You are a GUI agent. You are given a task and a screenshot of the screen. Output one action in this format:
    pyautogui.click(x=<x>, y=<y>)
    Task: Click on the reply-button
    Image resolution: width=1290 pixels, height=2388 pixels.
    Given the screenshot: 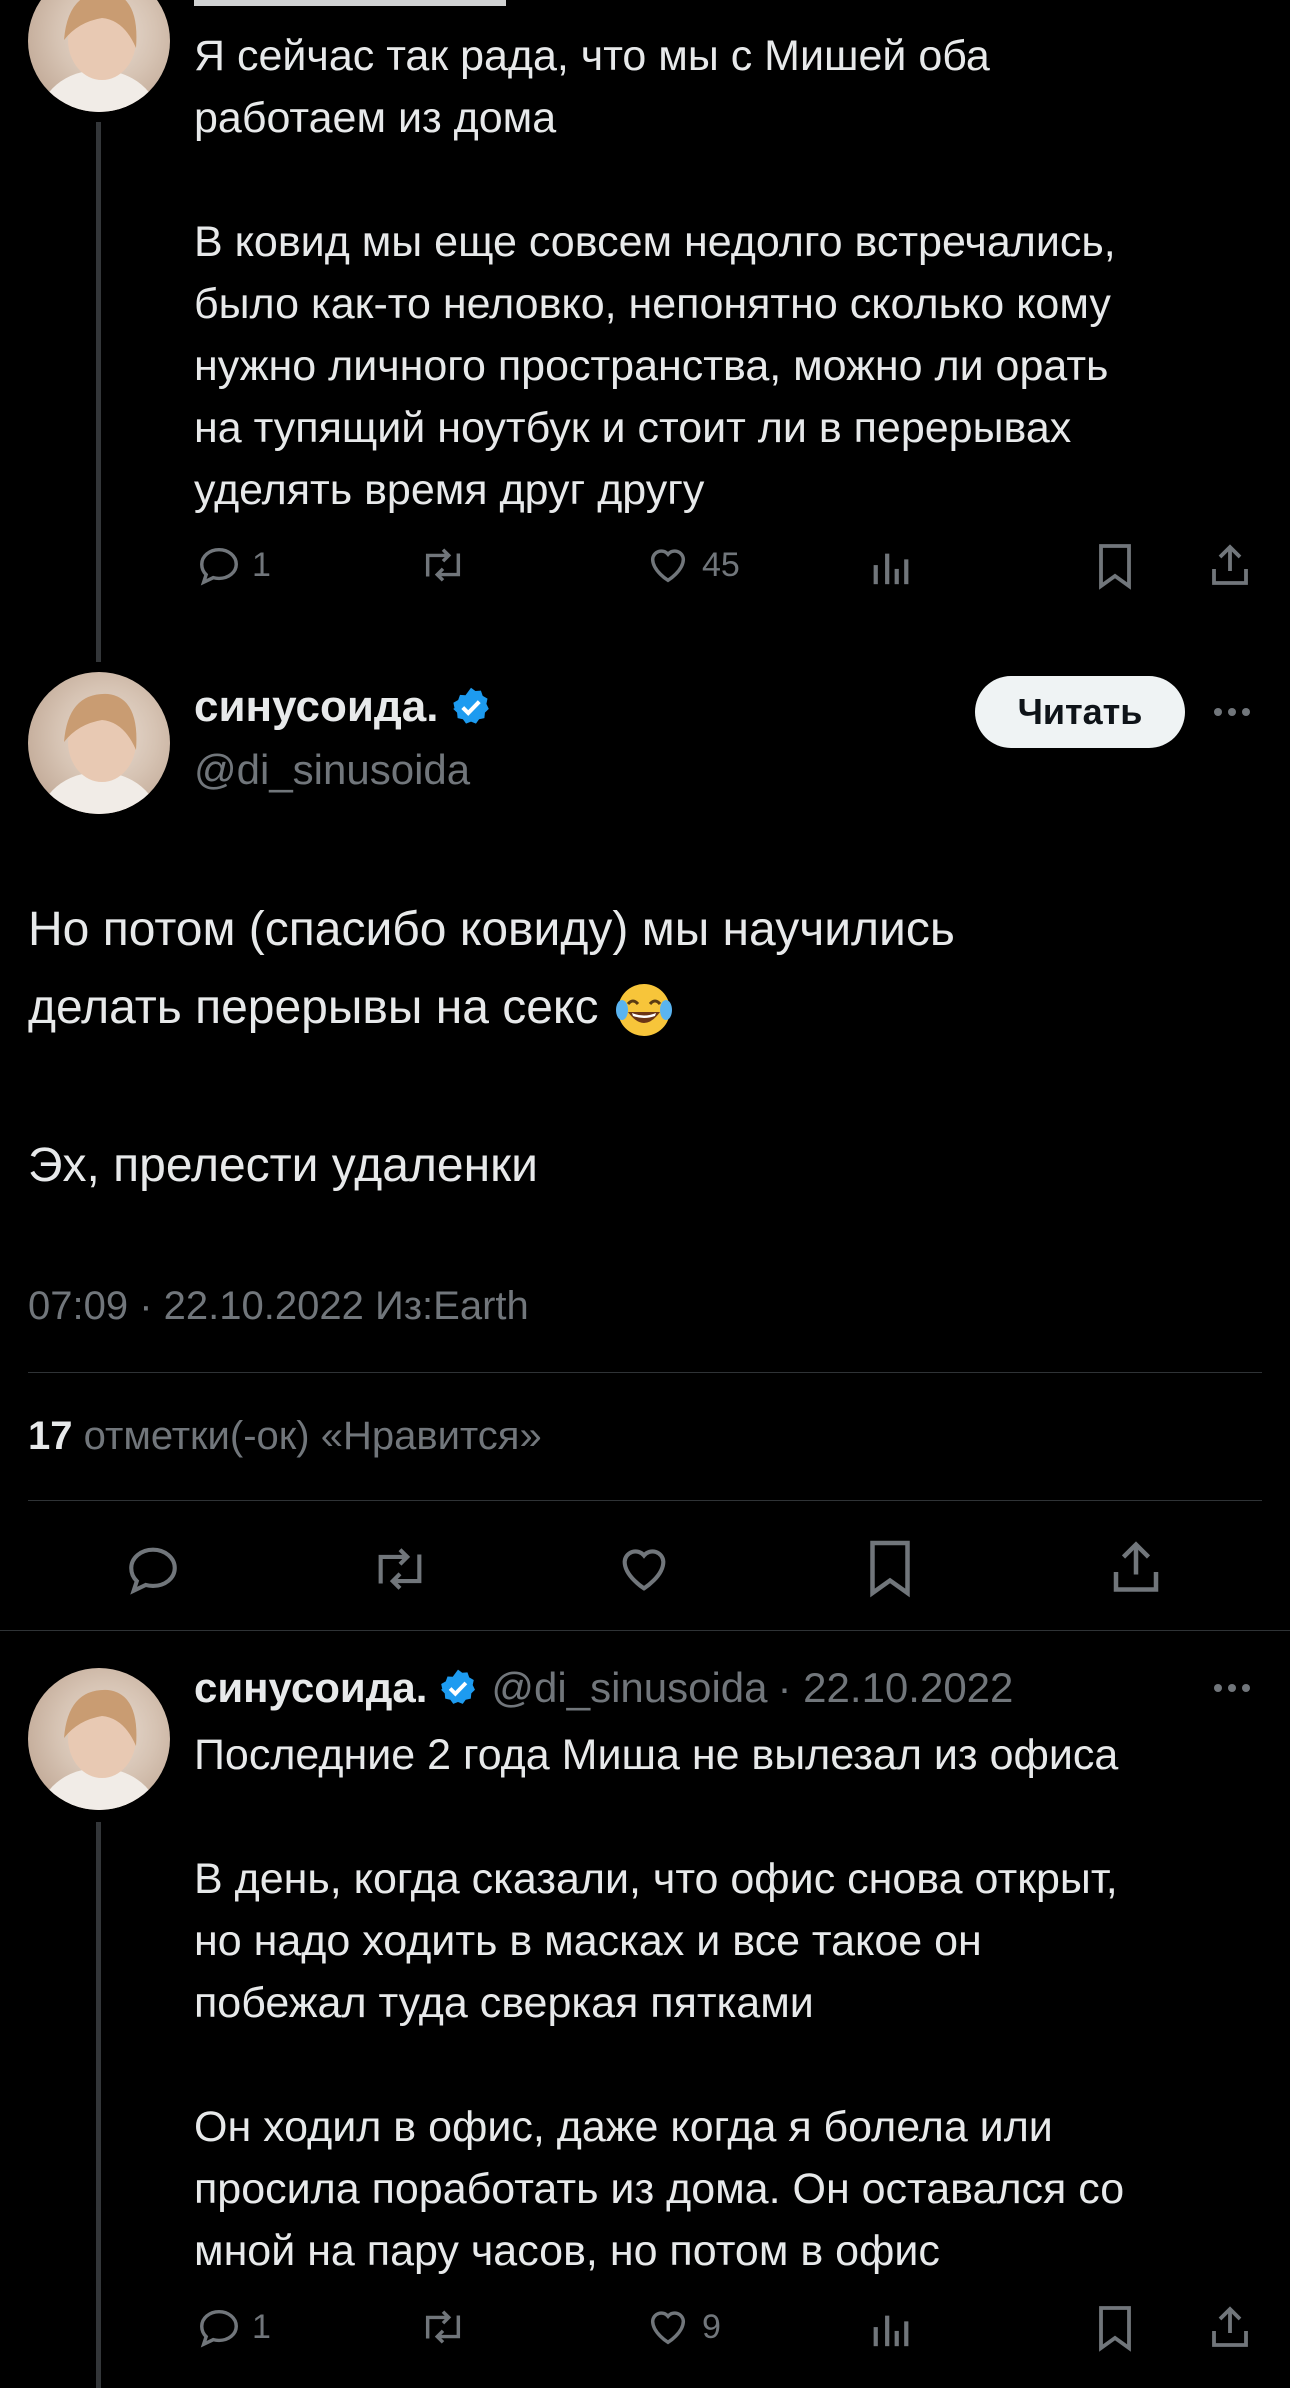 What is the action you would take?
    pyautogui.click(x=153, y=1569)
    